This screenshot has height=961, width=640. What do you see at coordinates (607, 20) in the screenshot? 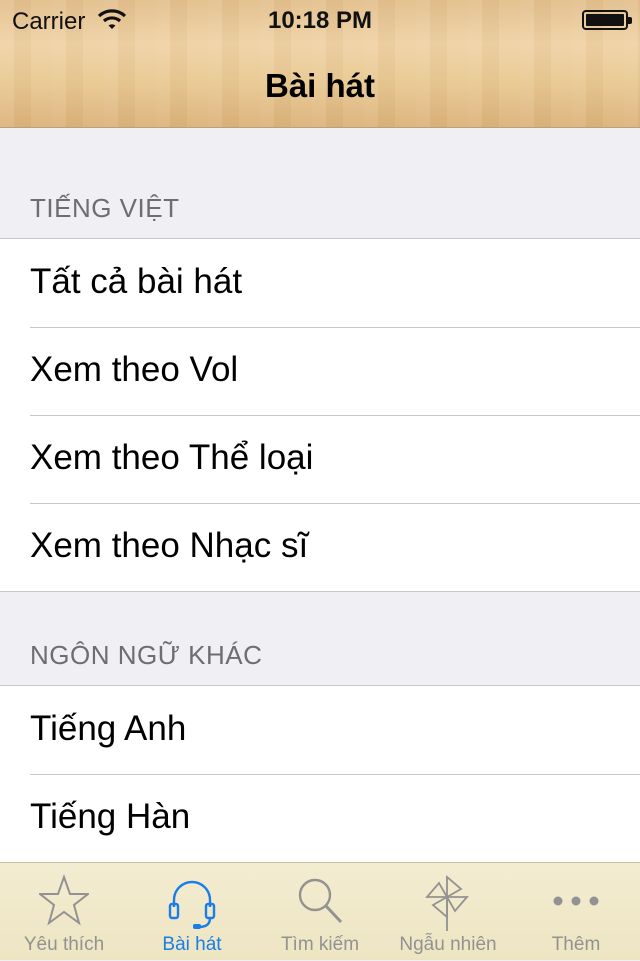
I see `battery-icon` at bounding box center [607, 20].